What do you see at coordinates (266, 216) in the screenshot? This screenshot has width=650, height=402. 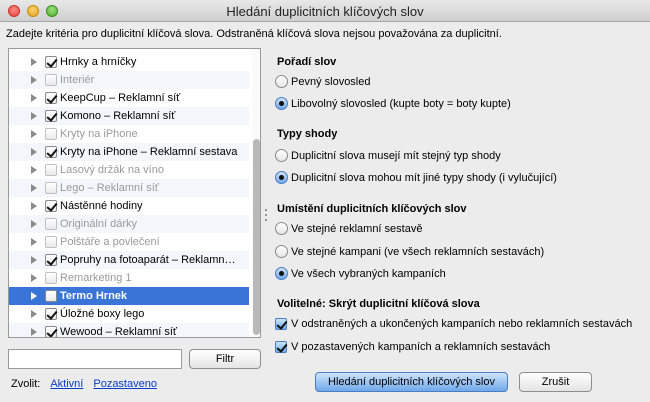 I see `split-view-handle` at bounding box center [266, 216].